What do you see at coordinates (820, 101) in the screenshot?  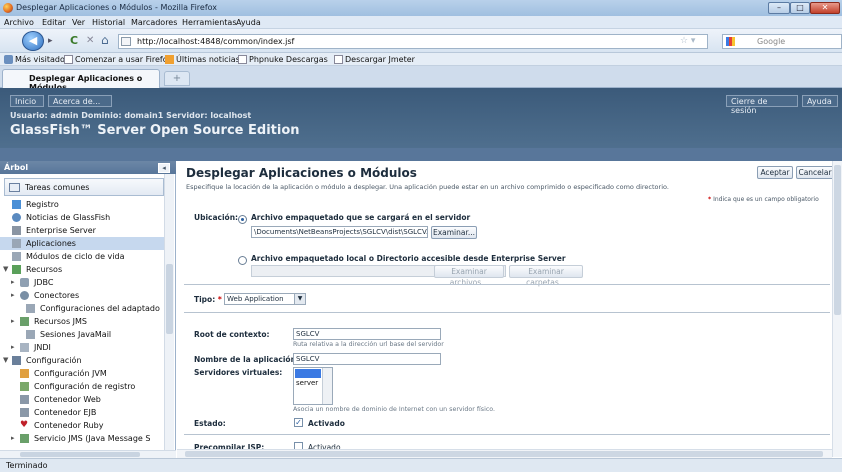 I see `help-link: Ayuda` at bounding box center [820, 101].